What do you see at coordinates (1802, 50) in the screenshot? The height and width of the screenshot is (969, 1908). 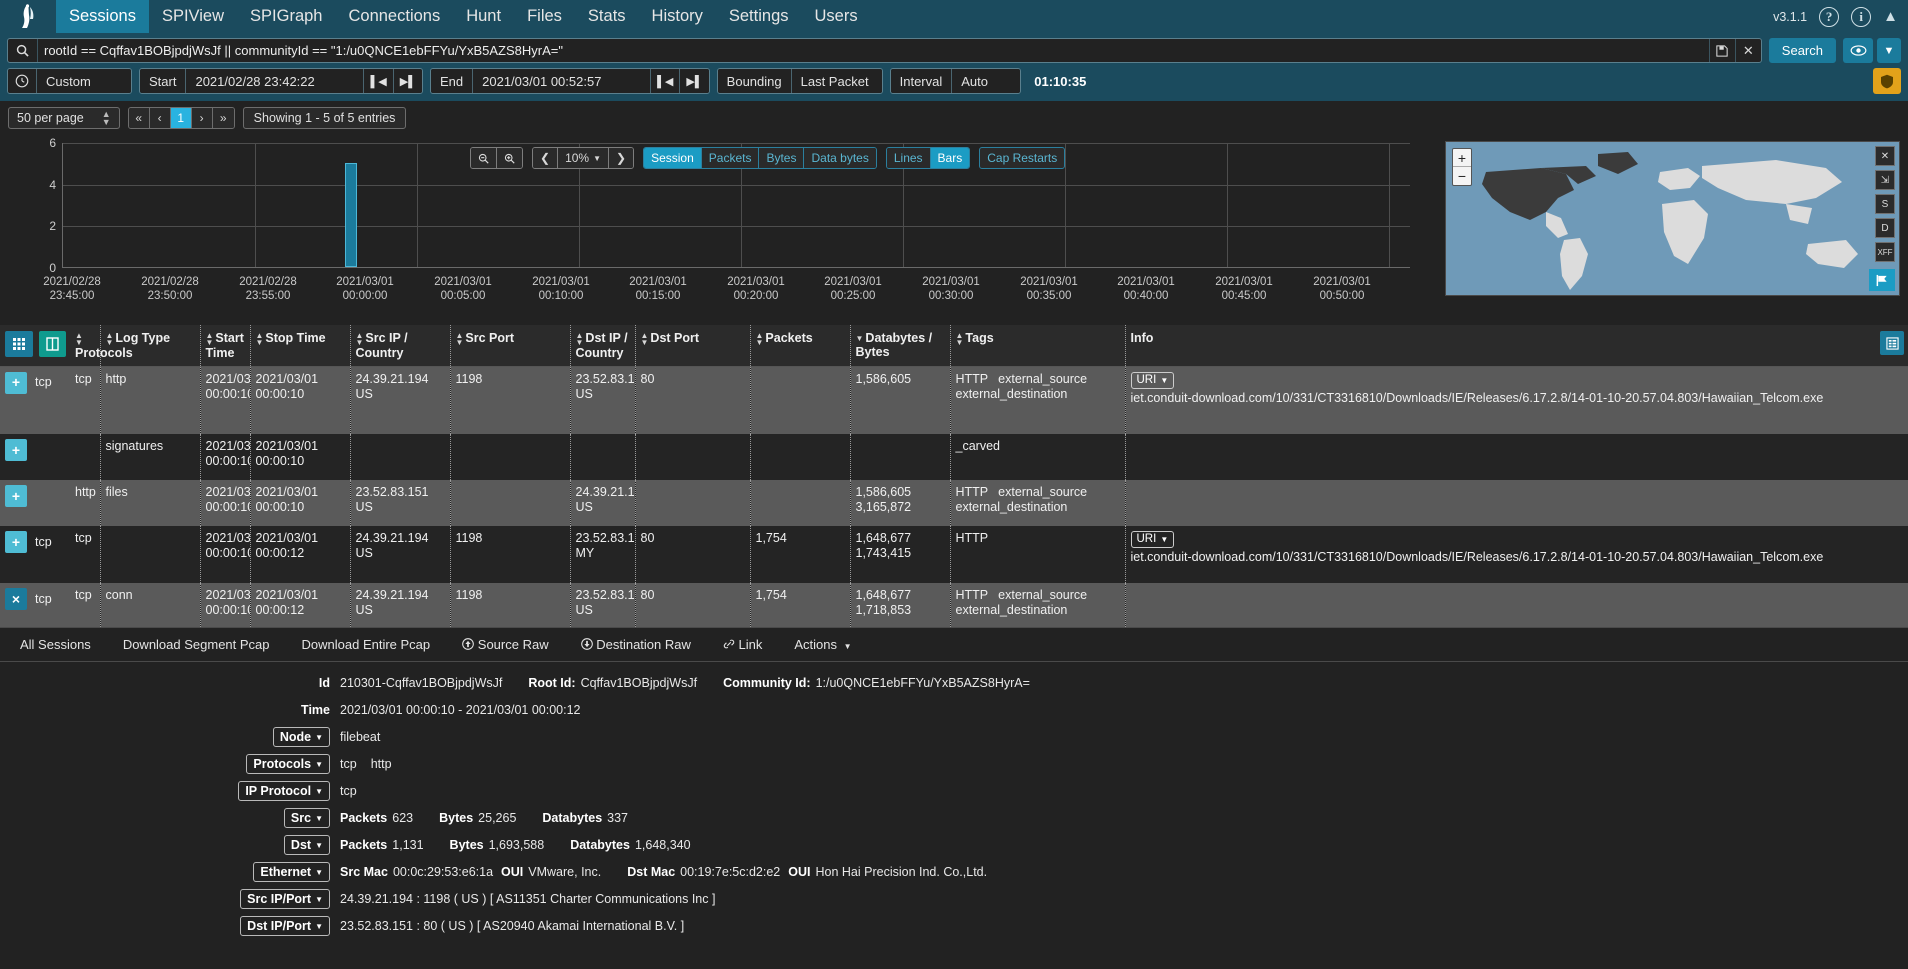 I see `search-button: Search` at bounding box center [1802, 50].